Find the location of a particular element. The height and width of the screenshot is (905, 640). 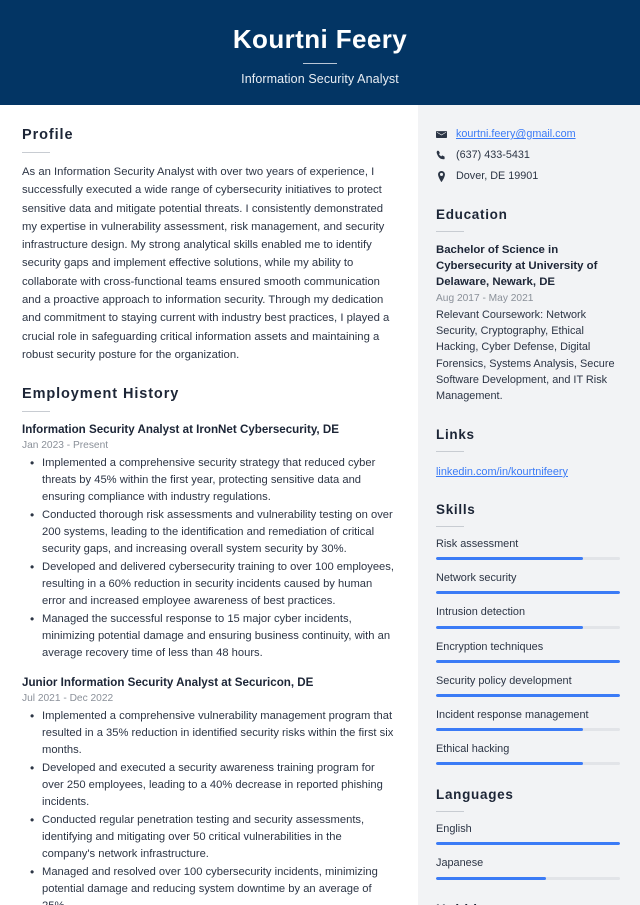

hobbies-heading: Hobbies is located at coordinates (528, 903).